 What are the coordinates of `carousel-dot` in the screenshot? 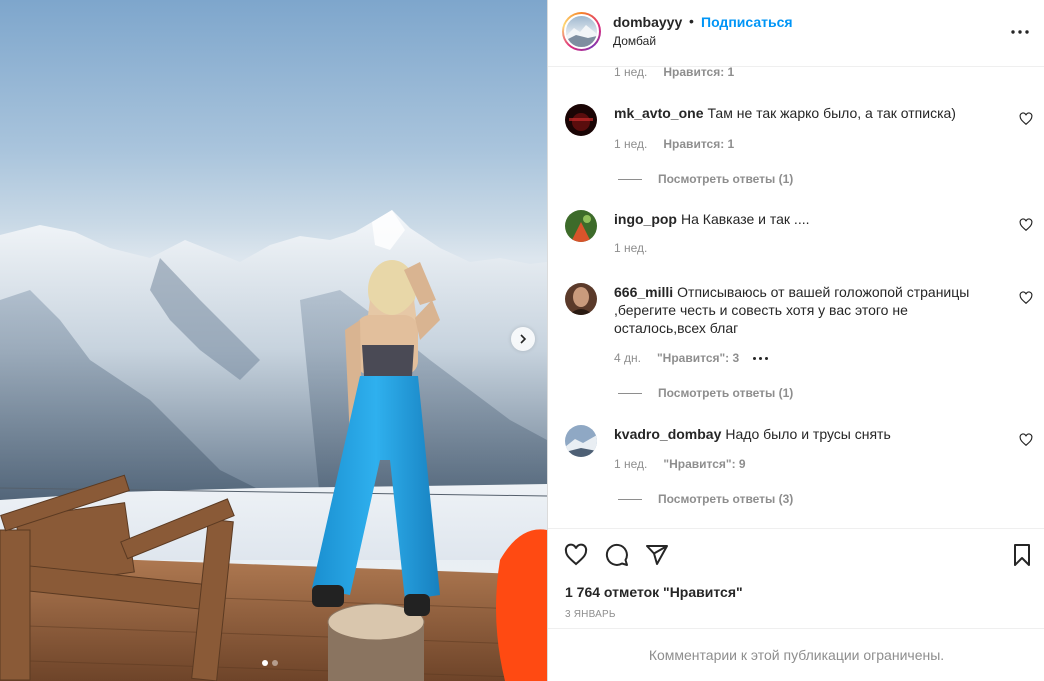 It's located at (275, 663).